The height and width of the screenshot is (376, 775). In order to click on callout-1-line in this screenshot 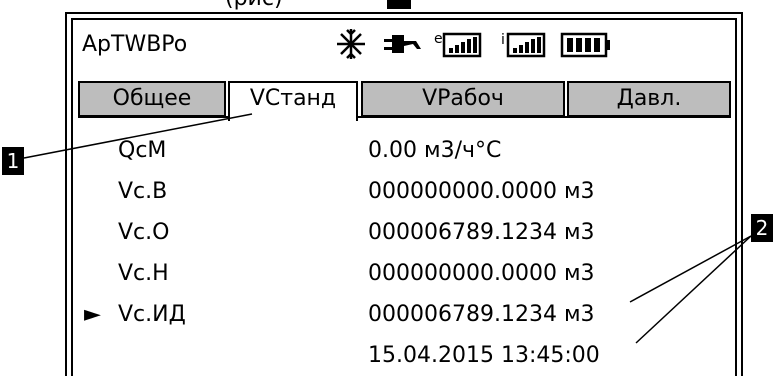, I will do `click(138, 136)`.